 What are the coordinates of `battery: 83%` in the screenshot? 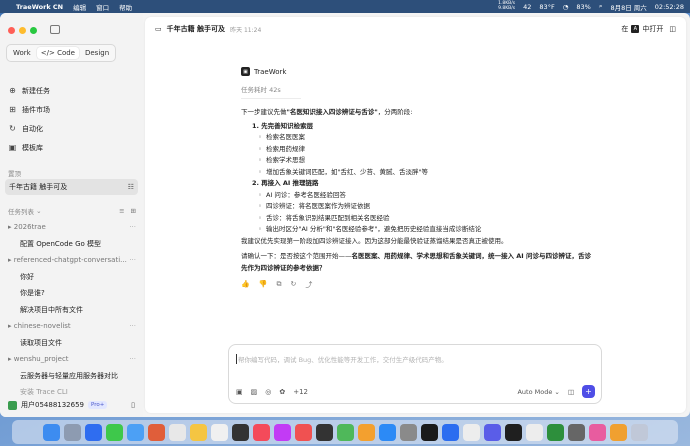 It's located at (583, 7).